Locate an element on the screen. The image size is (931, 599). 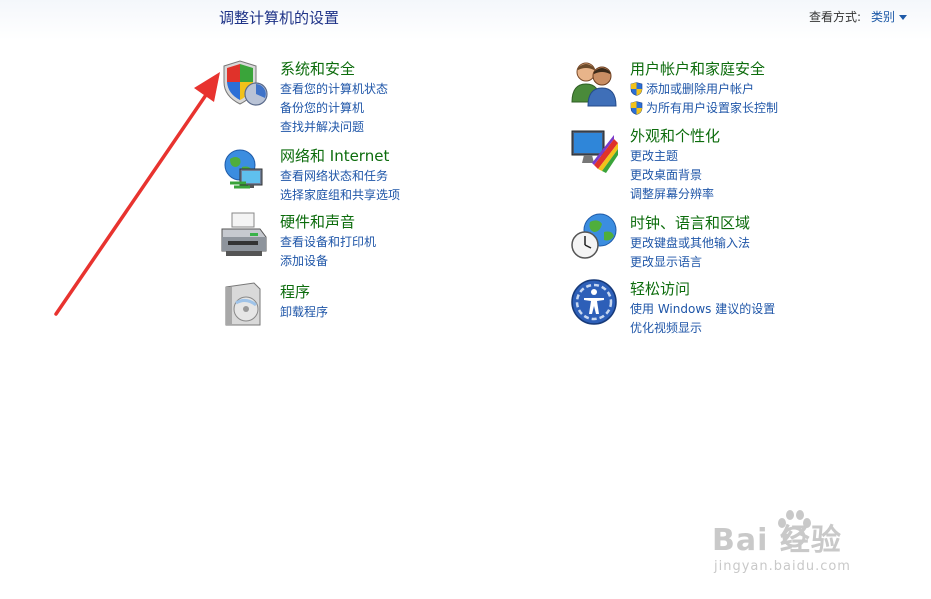
category-title-programs: 程序 is located at coordinates (295, 291).